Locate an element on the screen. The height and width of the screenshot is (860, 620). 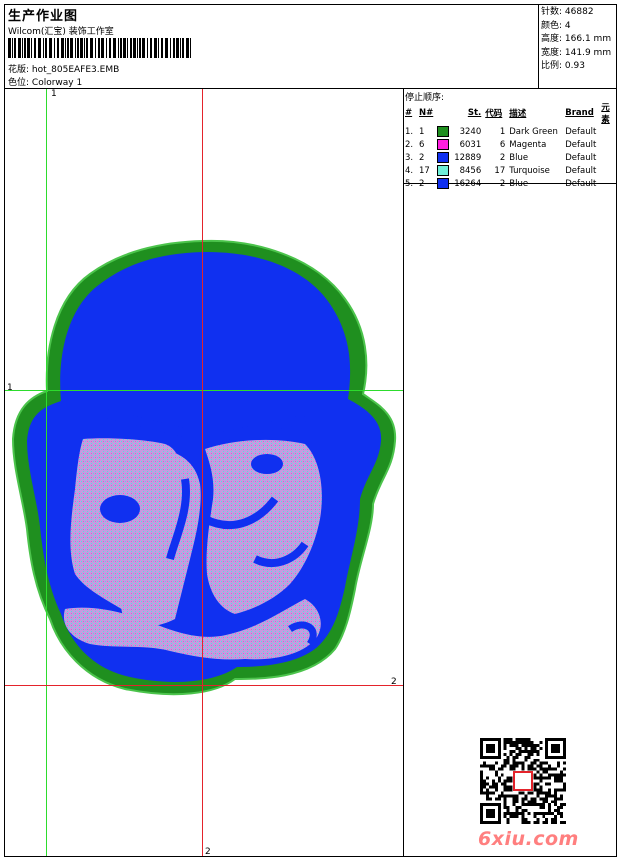
colorway-row: 色位: Colorway 1 is located at coordinates (45, 81).